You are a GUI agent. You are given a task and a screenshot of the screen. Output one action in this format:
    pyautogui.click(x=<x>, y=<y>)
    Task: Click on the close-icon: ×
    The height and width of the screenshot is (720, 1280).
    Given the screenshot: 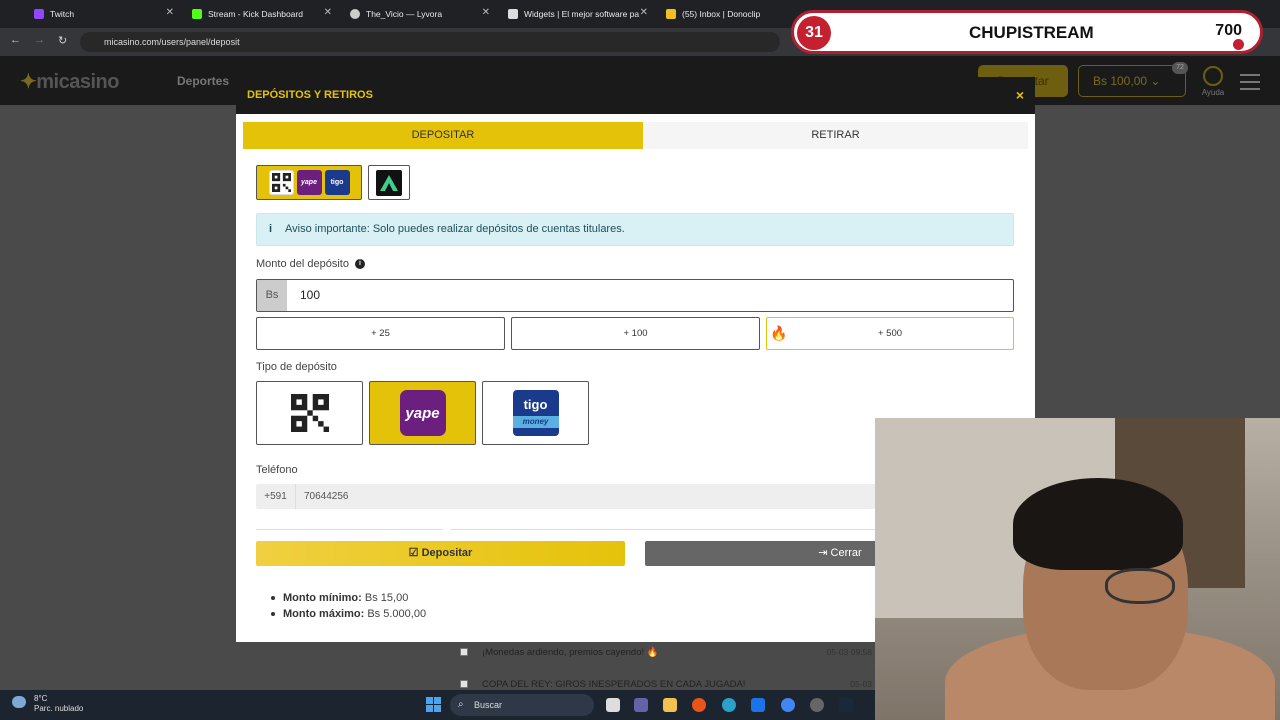 What is the action you would take?
    pyautogui.click(x=1020, y=95)
    